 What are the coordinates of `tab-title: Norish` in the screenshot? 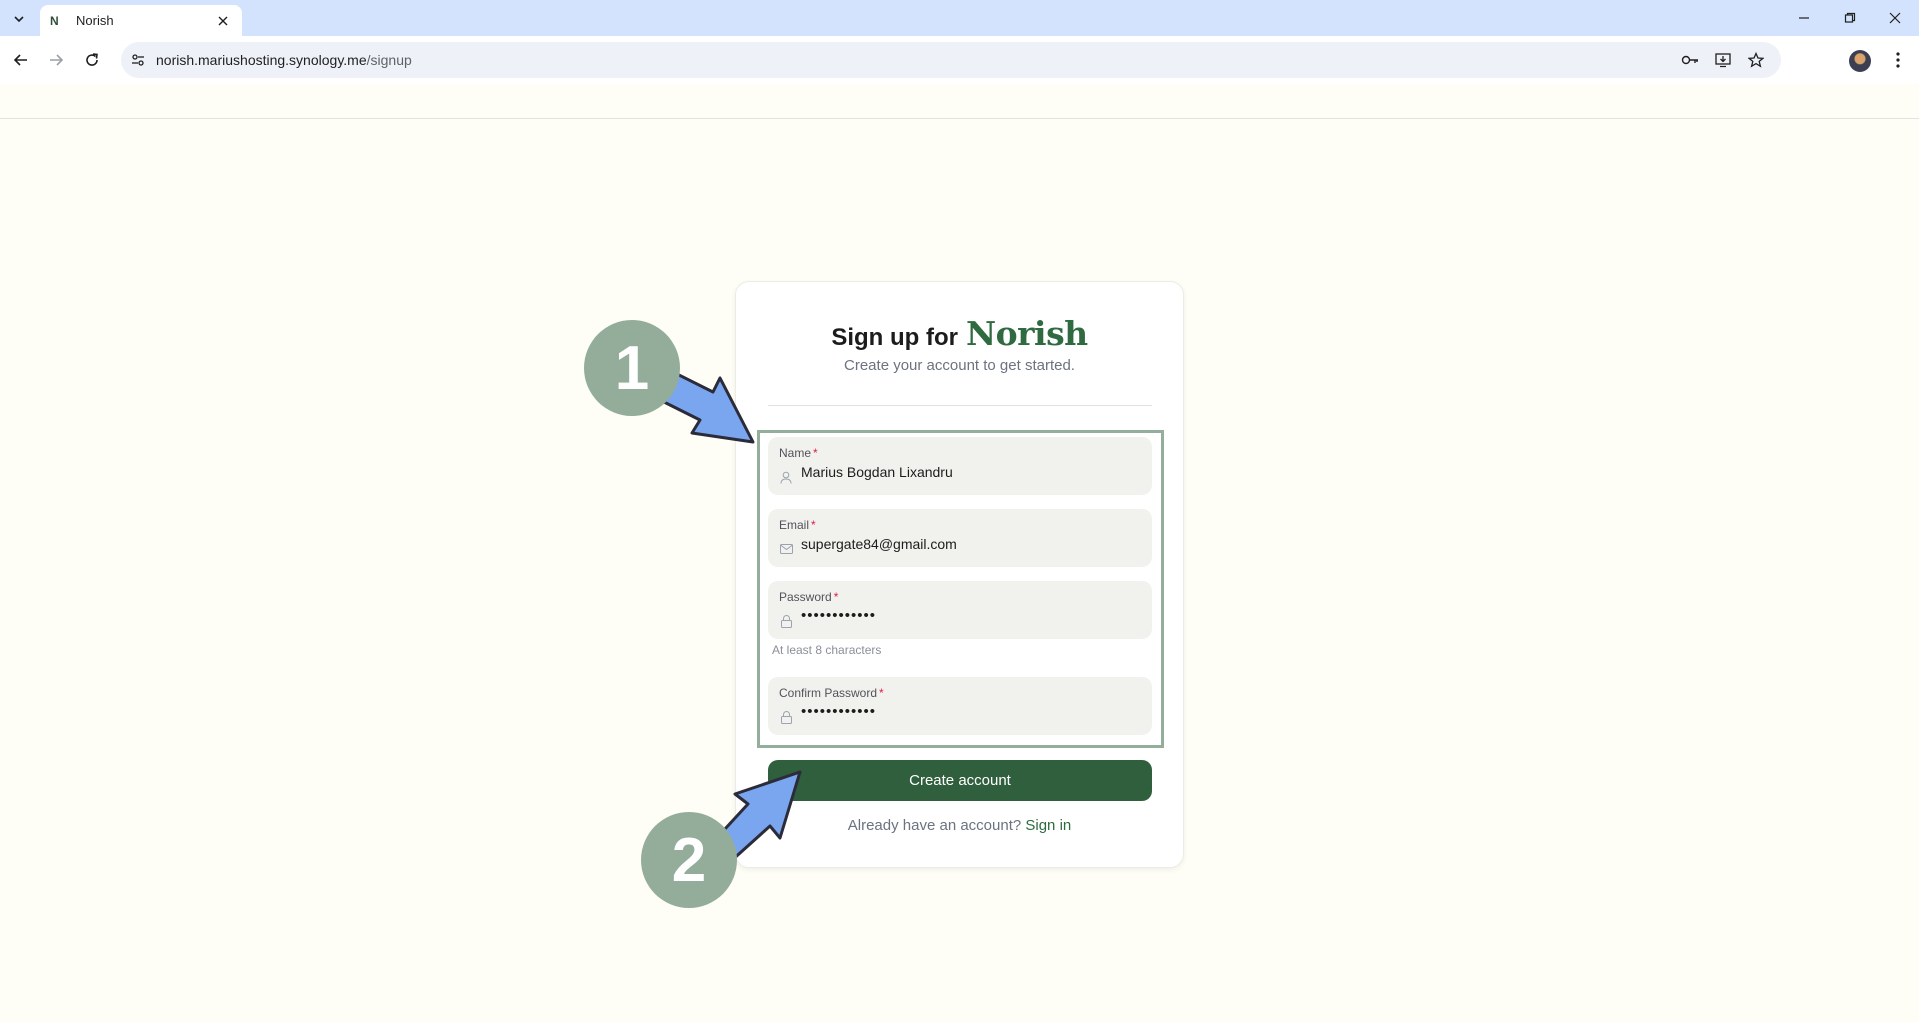 It's located at (95, 20).